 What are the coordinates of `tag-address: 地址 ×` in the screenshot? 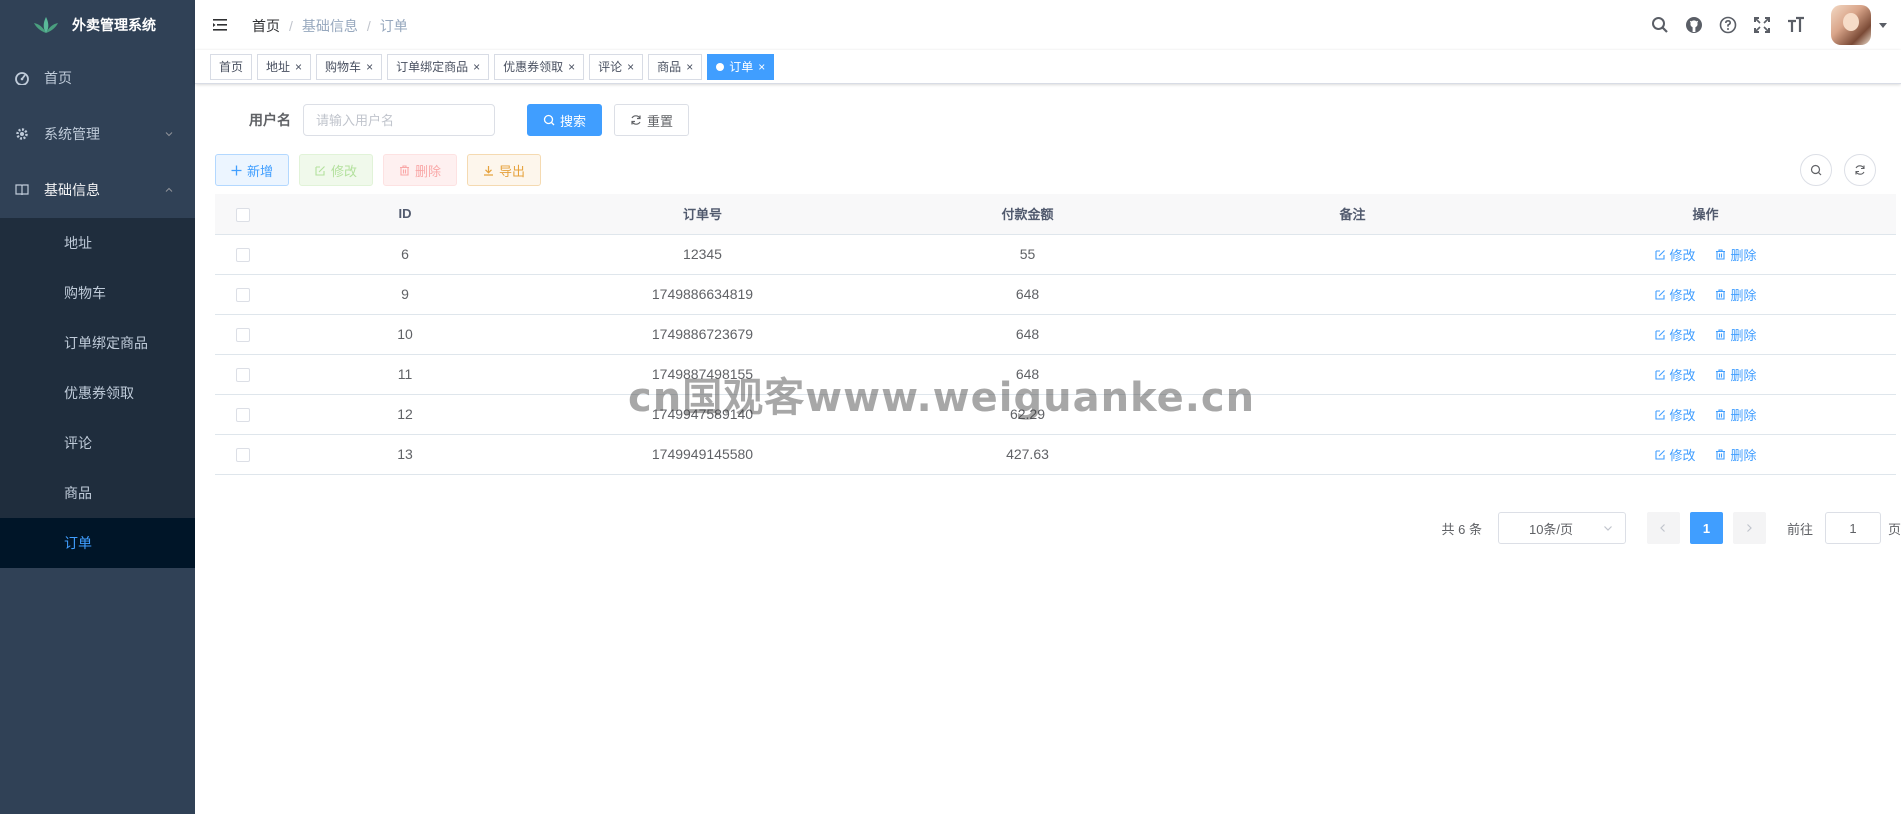 It's located at (284, 66).